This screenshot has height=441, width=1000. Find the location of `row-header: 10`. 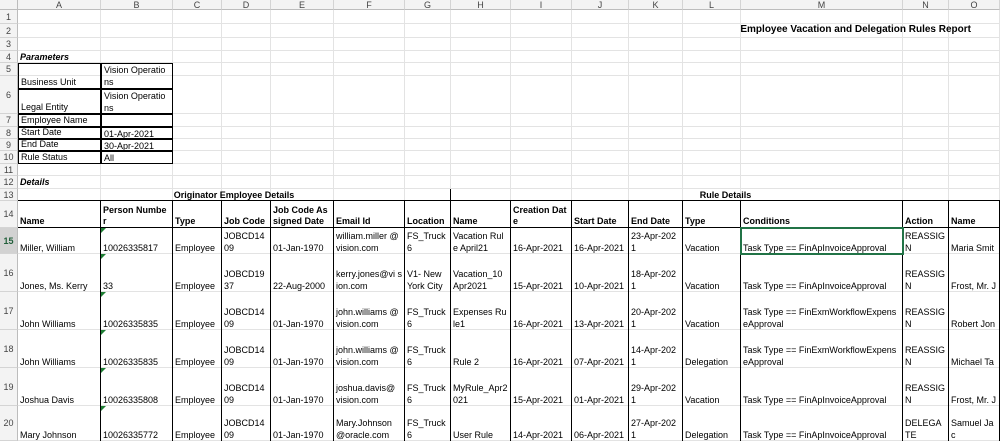

row-header: 10 is located at coordinates (9, 157).